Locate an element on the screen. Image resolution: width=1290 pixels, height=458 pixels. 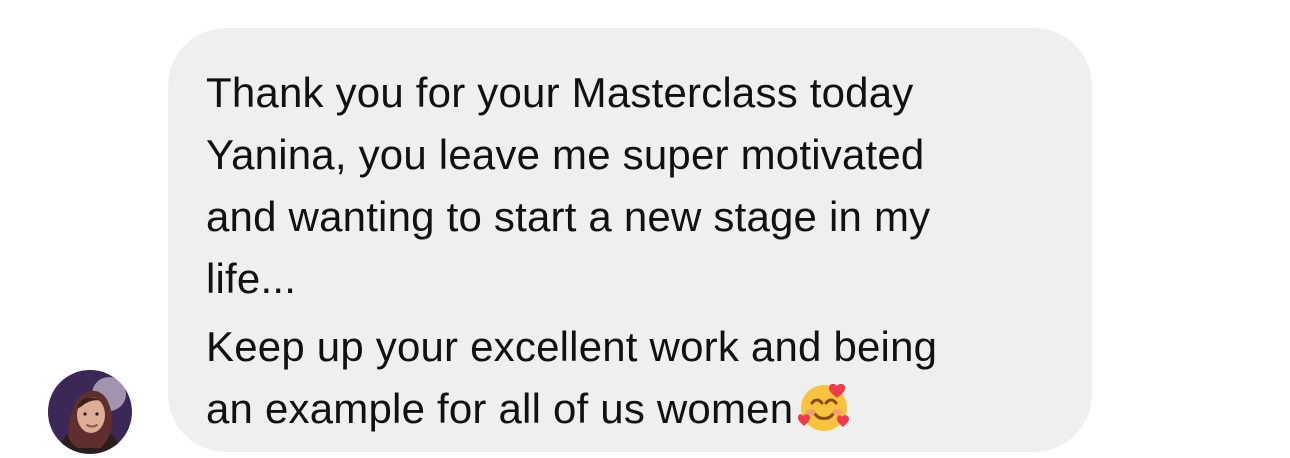
message-line-3: and wanting to start a new stage in my is located at coordinates (568, 216).